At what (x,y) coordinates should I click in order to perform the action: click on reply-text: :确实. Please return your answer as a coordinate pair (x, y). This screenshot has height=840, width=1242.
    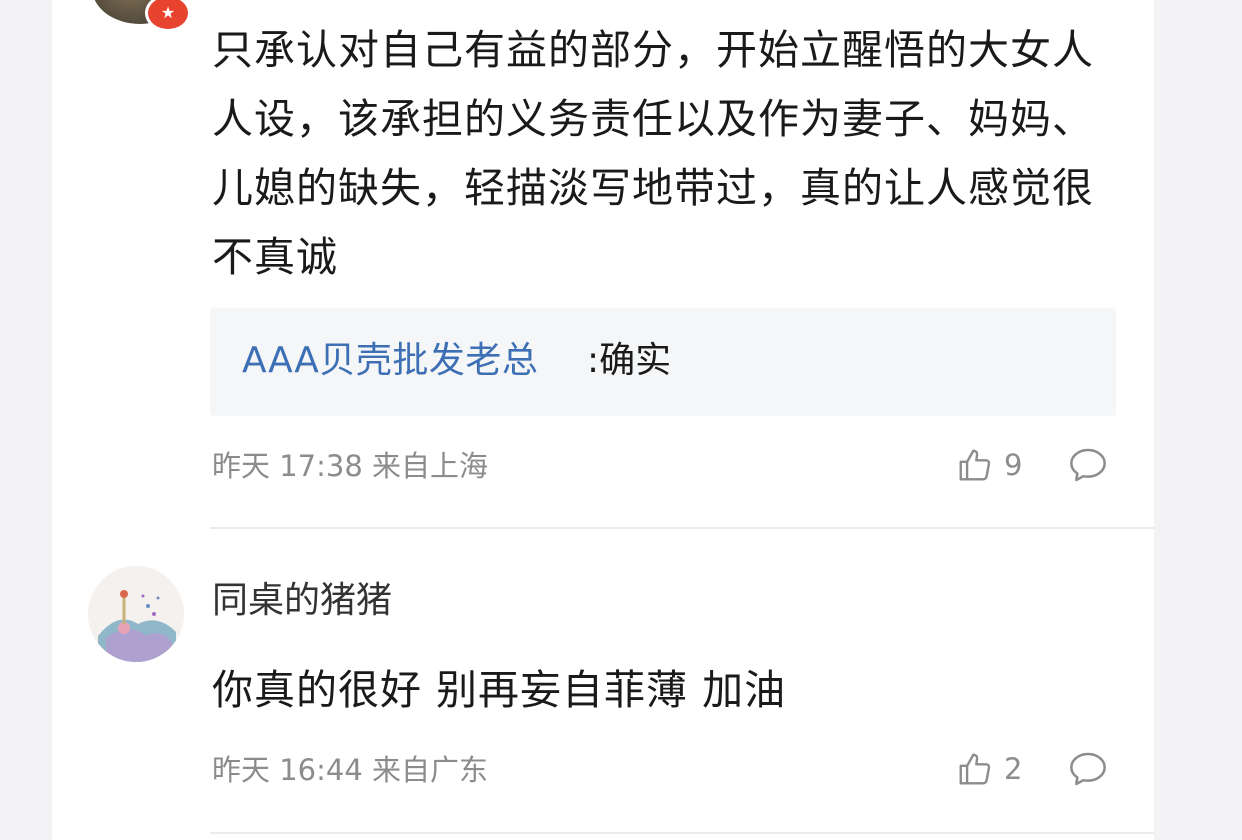
    Looking at the image, I should click on (629, 360).